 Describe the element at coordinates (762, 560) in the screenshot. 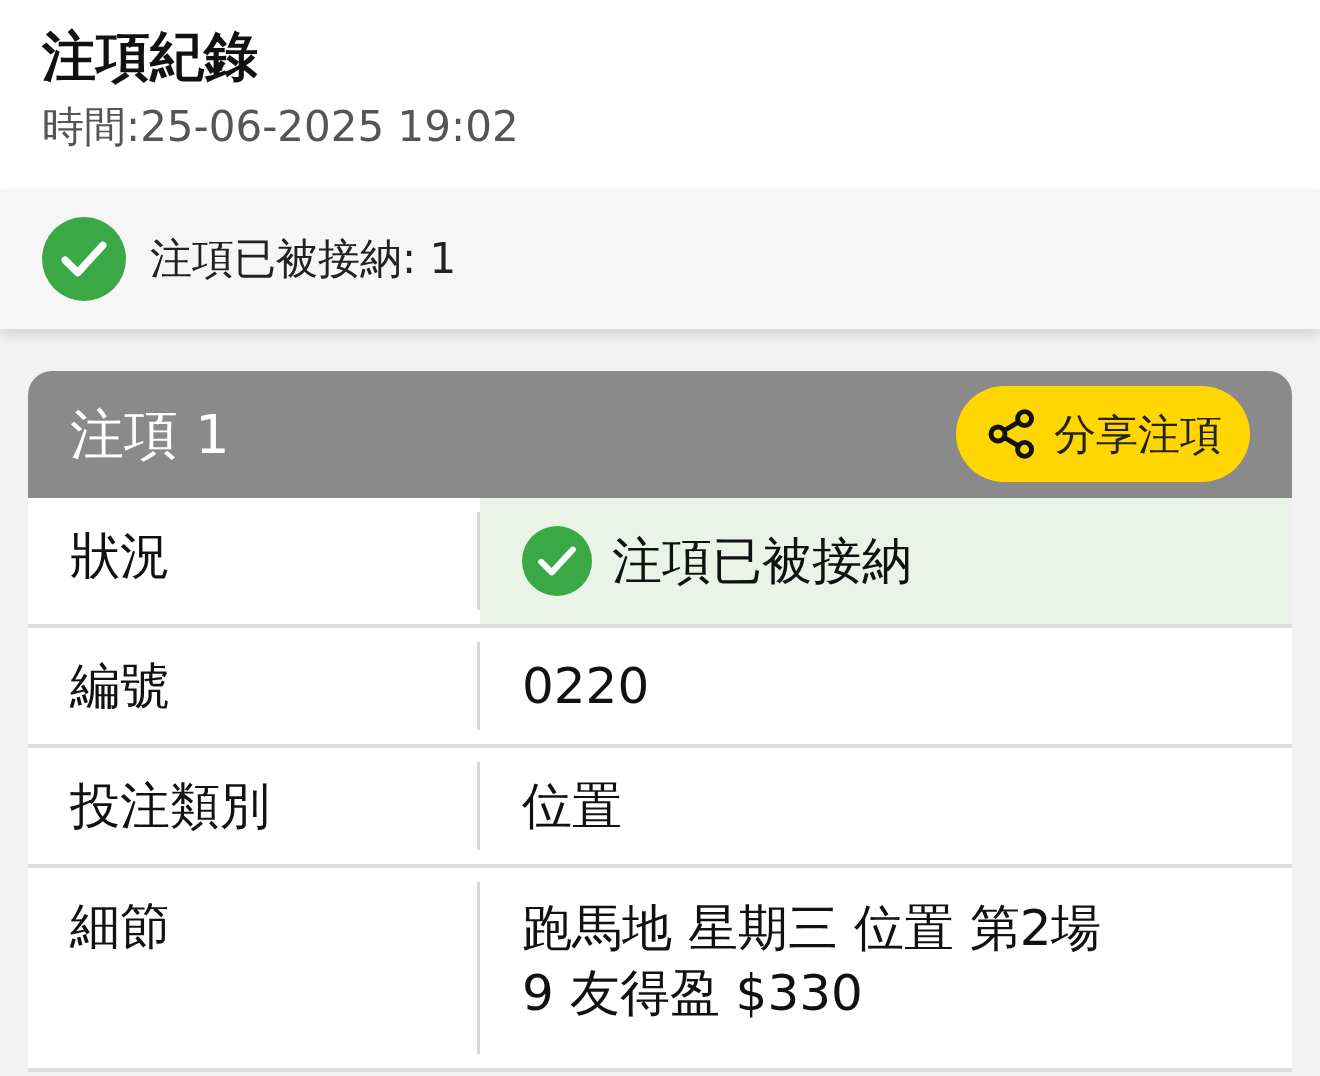

I see `status-text: 注項已被接納` at that location.